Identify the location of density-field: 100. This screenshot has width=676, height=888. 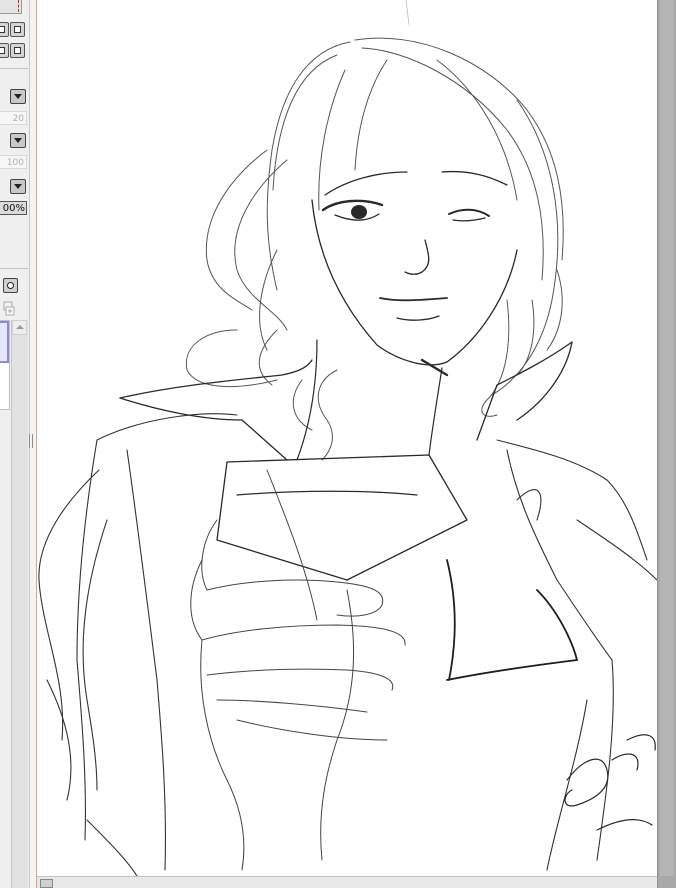
(13, 162).